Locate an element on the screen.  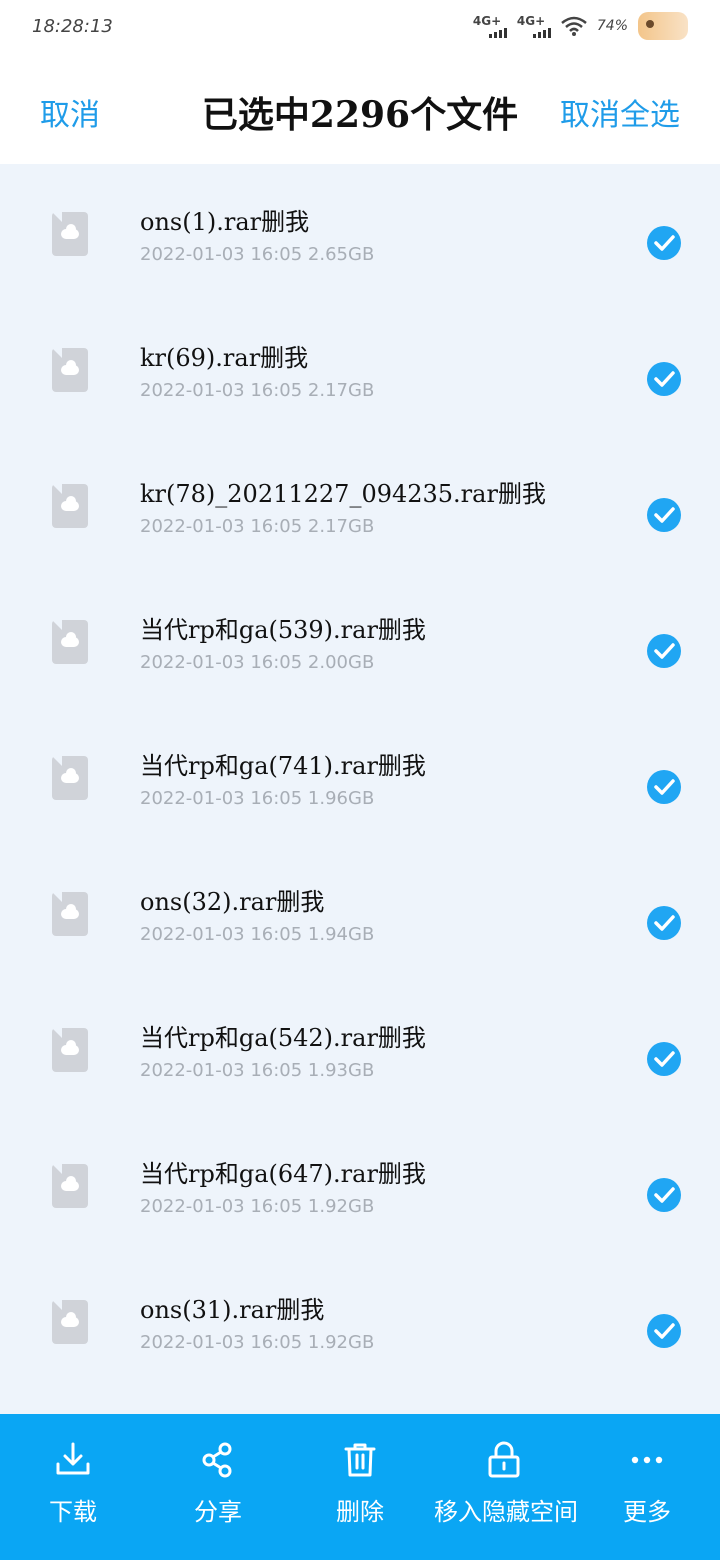
network-type-1: 4G+ is located at coordinates (487, 21).